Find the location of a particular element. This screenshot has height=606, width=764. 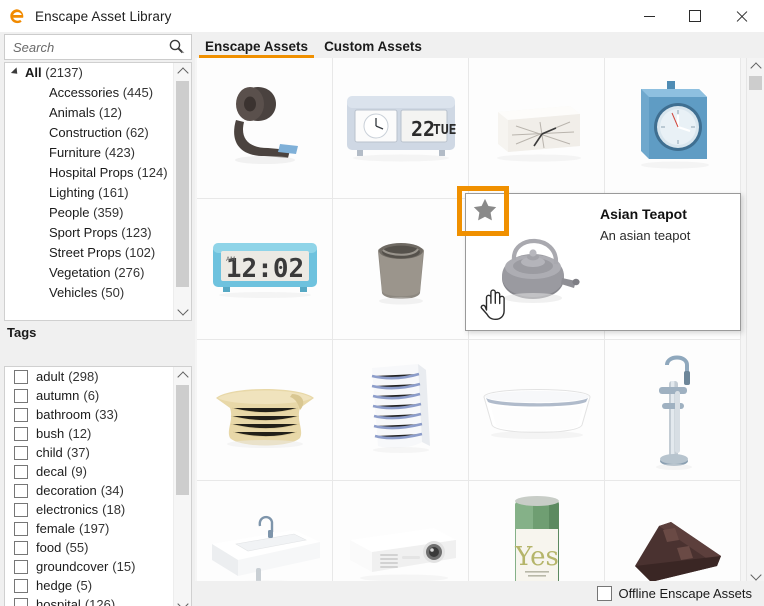

tag-item-decoration: decoration (34) is located at coordinates (89, 490).